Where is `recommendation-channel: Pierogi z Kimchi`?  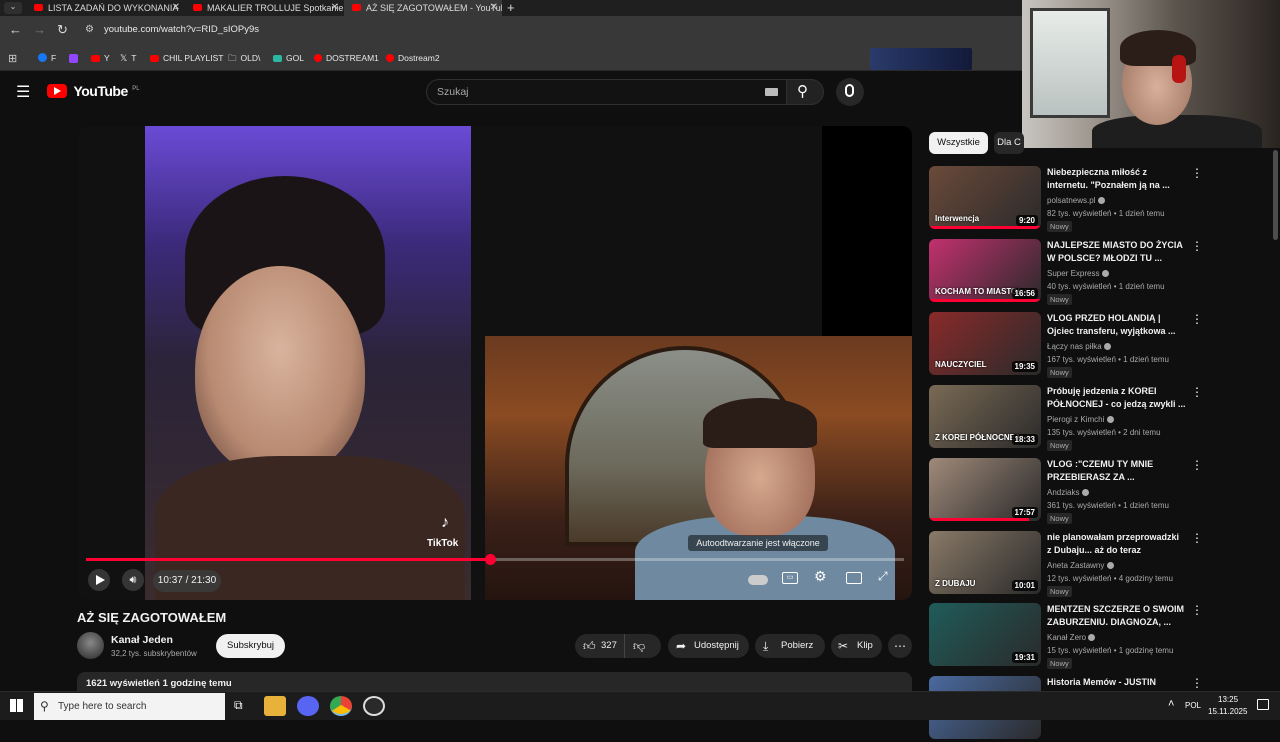 recommendation-channel: Pierogi z Kimchi is located at coordinates (1080, 419).